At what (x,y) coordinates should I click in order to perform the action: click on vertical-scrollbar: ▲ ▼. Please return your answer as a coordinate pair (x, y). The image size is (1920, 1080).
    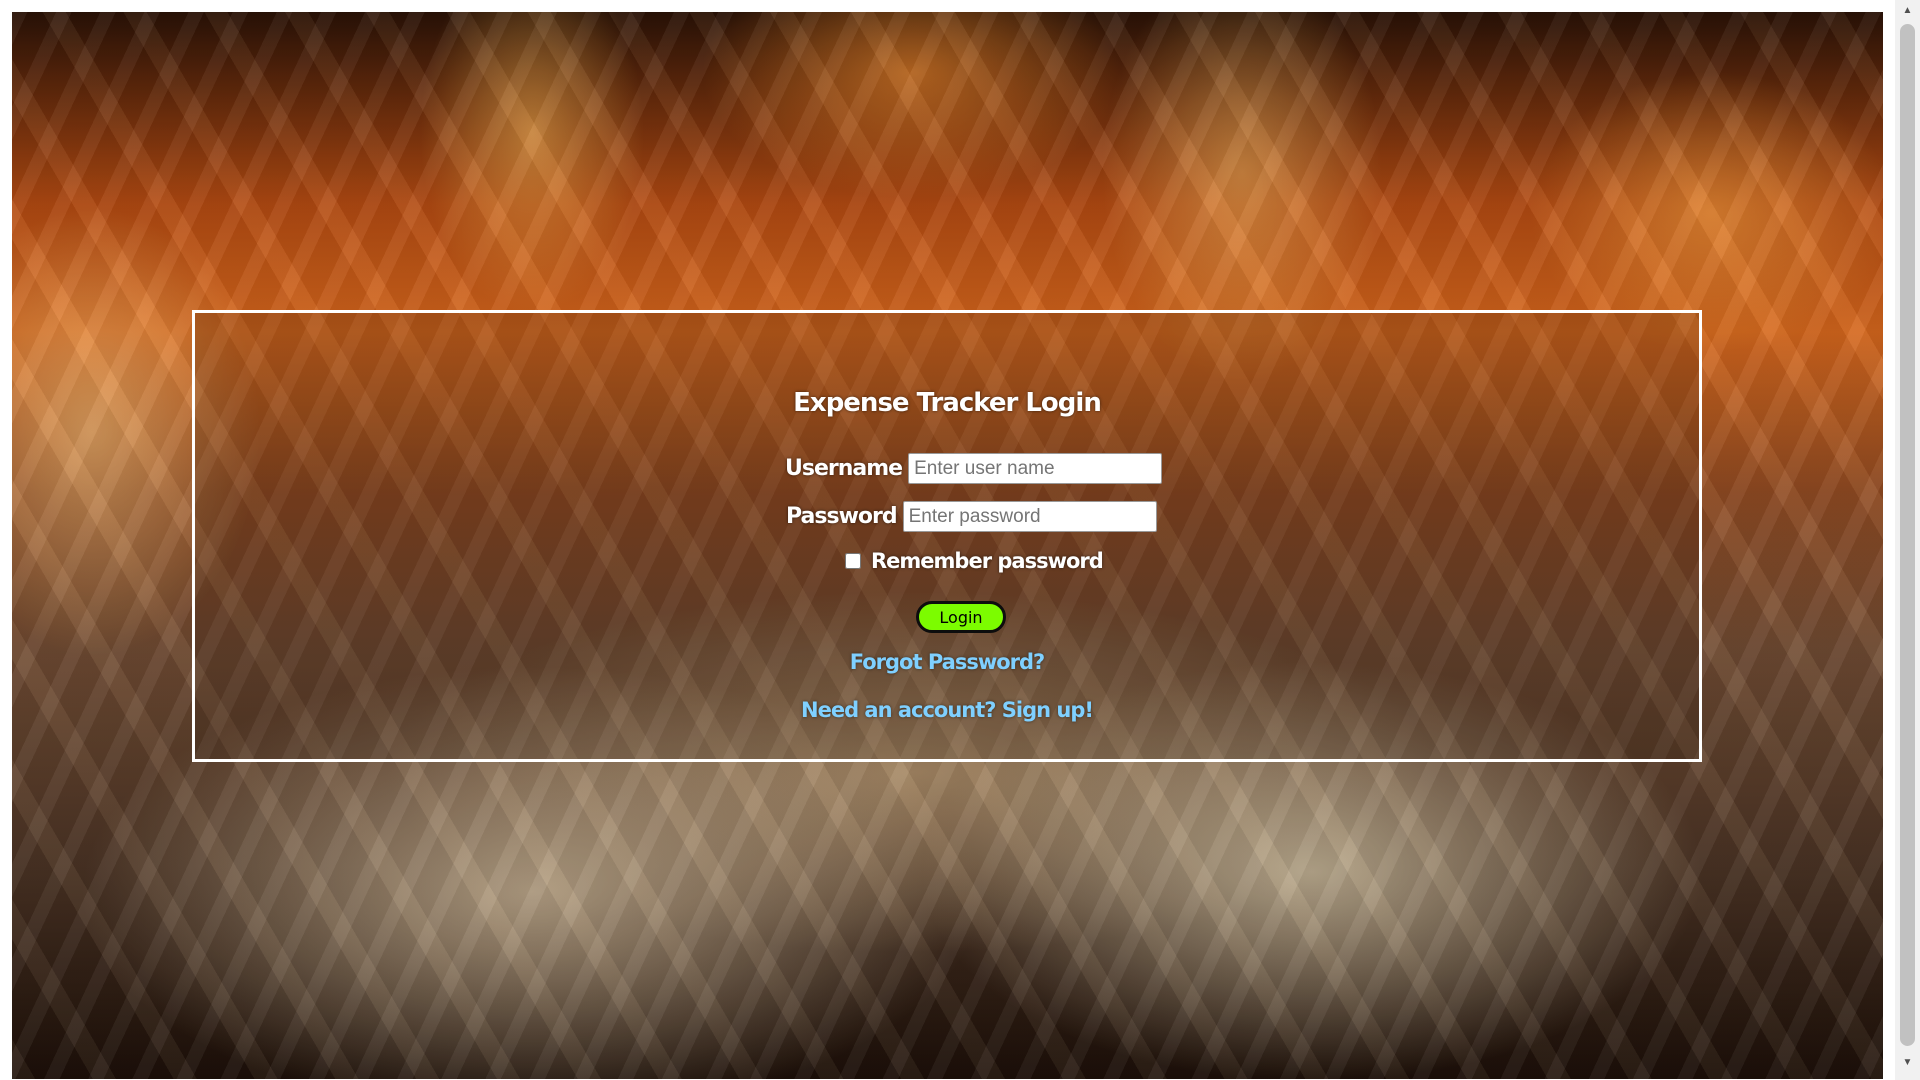
    Looking at the image, I should click on (1907, 540).